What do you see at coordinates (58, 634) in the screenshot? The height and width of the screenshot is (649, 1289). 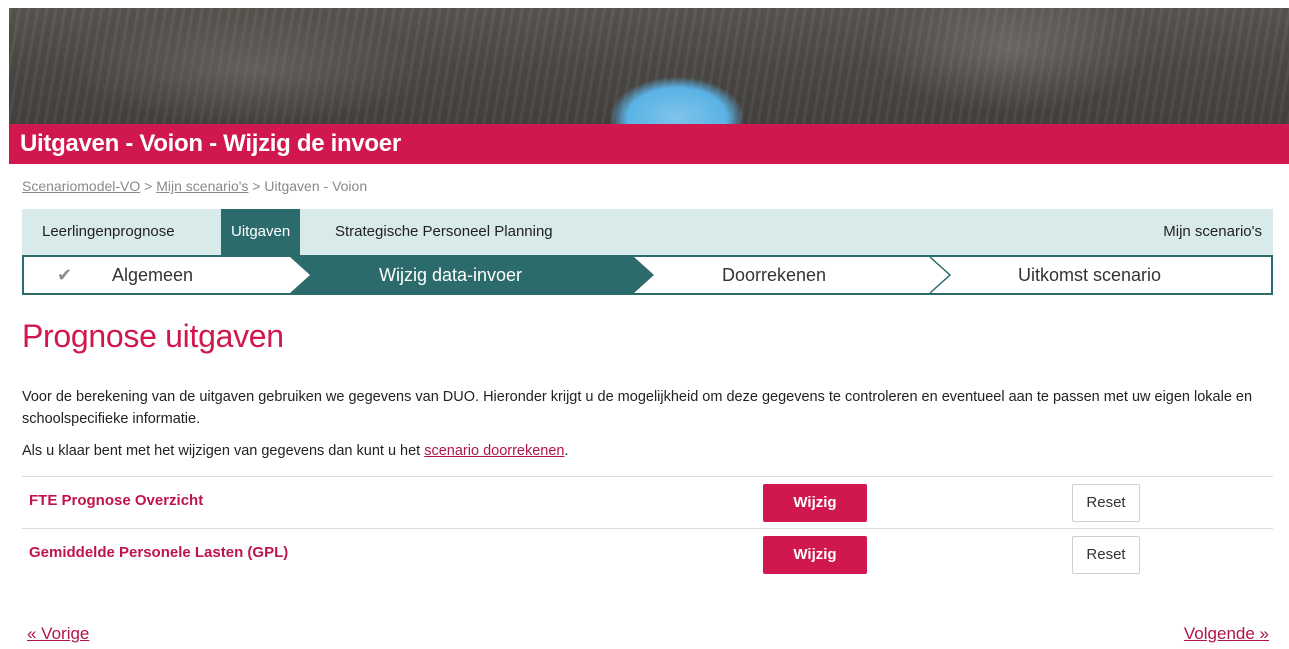 I see `previous-link: « Vorige` at bounding box center [58, 634].